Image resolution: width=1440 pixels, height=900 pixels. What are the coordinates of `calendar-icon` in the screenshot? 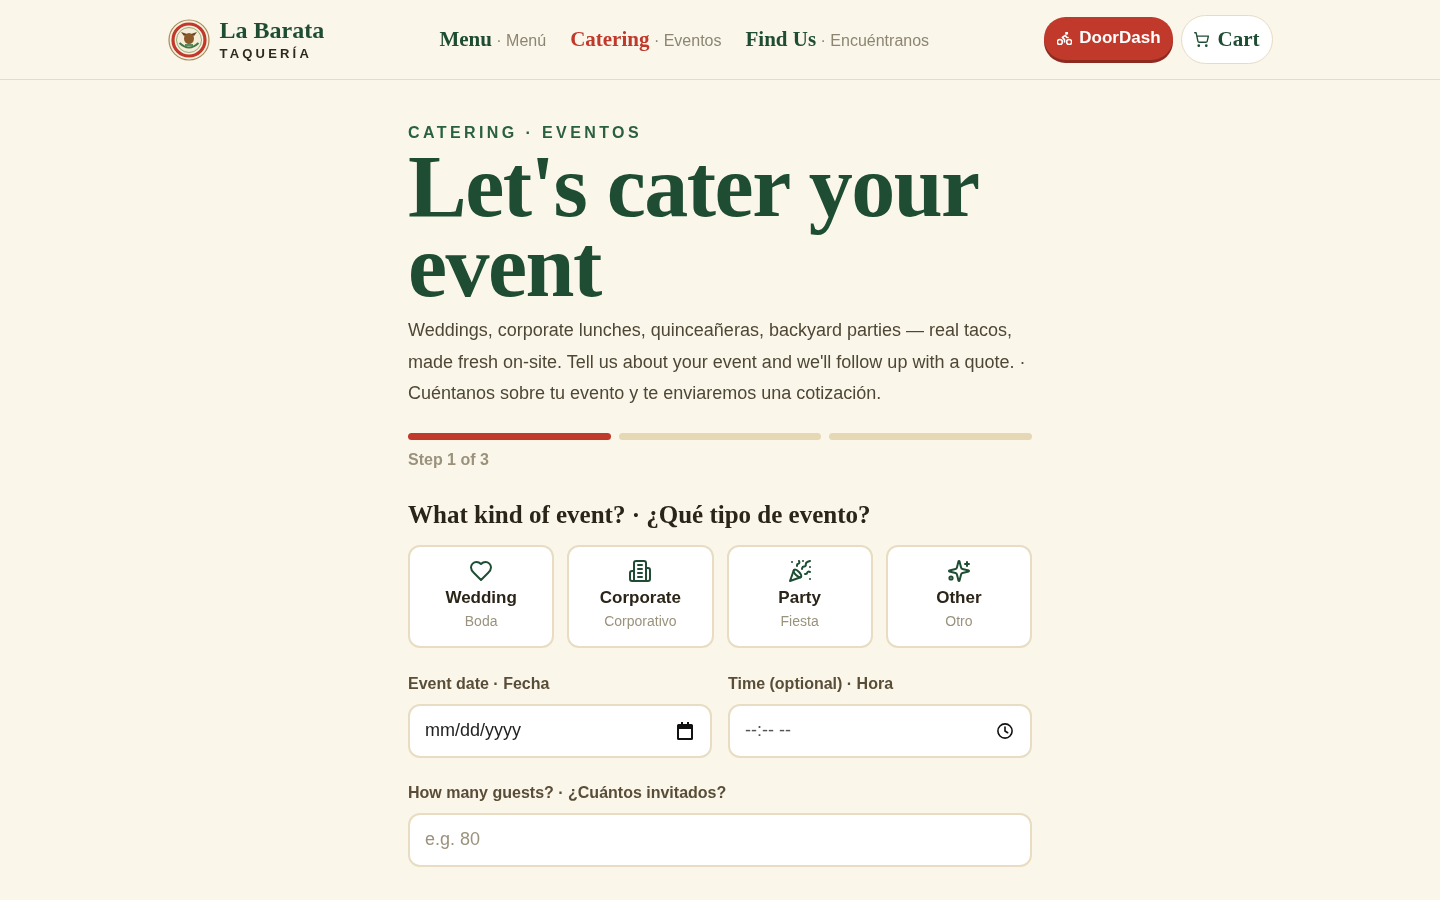 It's located at (685, 730).